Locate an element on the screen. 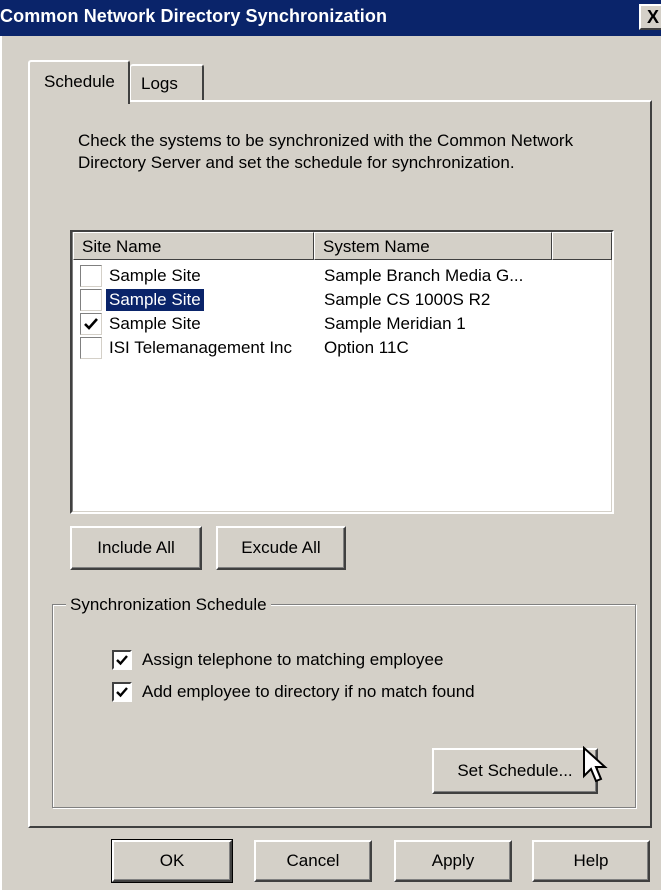  assign-telephone-checkbox is located at coordinates (122, 660).